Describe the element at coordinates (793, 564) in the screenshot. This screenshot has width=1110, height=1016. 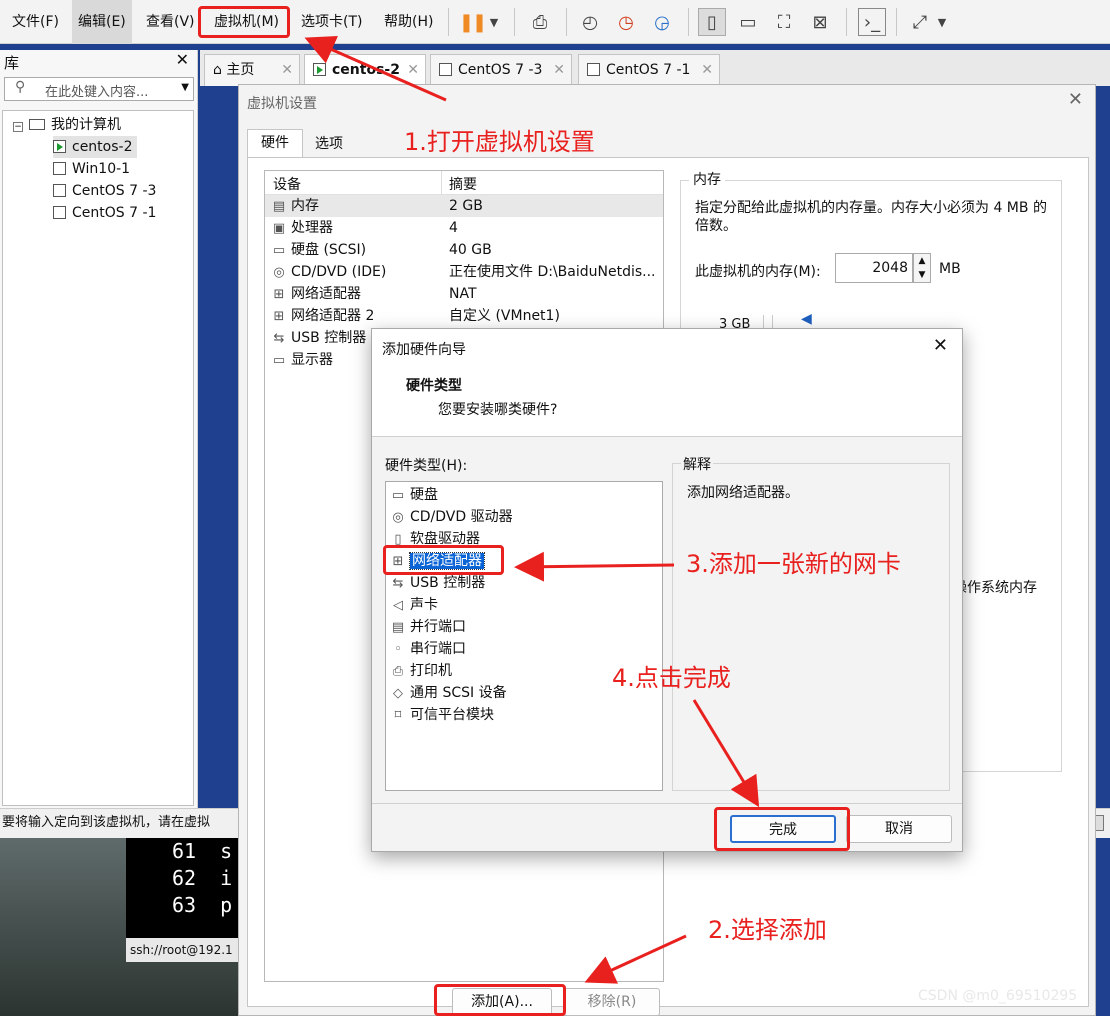
I see `annotation-step3: 3.添加一张新的网卡` at that location.